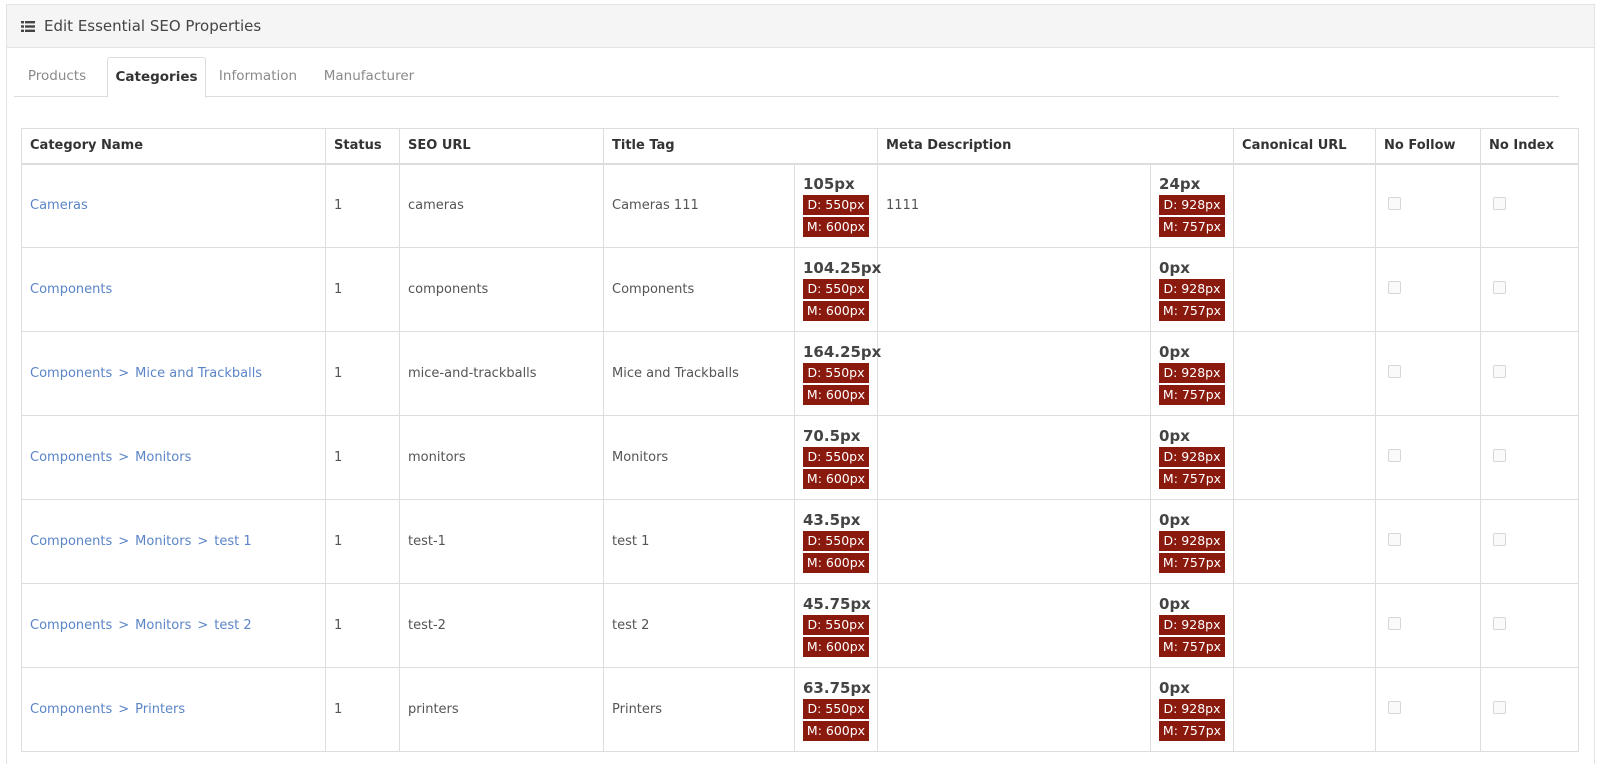 The image size is (1601, 764). I want to click on cell-title-tag: Cameras 111, so click(699, 205).